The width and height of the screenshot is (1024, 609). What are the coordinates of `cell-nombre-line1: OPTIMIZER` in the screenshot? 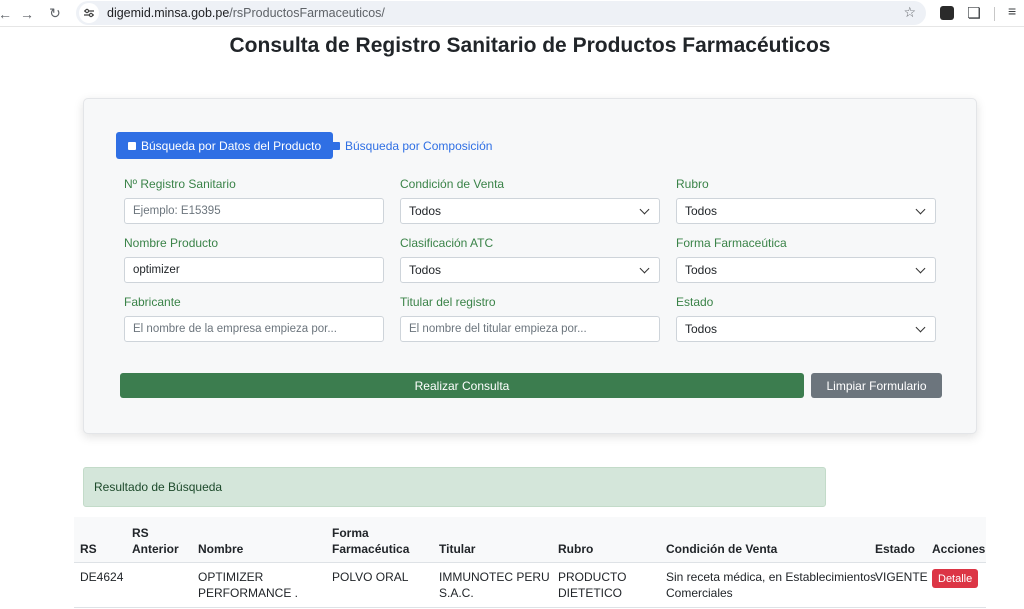 It's located at (231, 577).